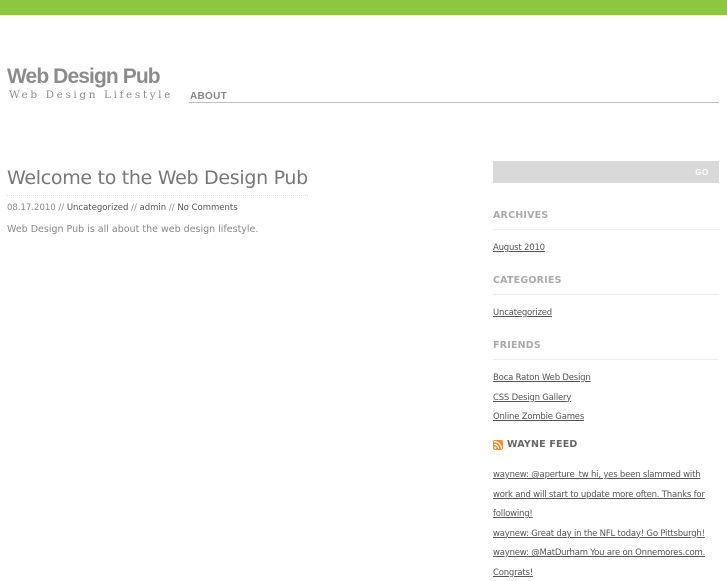 This screenshot has height=581, width=727. What do you see at coordinates (91, 95) in the screenshot?
I see `site-tagline: Web Design Lifestyle` at bounding box center [91, 95].